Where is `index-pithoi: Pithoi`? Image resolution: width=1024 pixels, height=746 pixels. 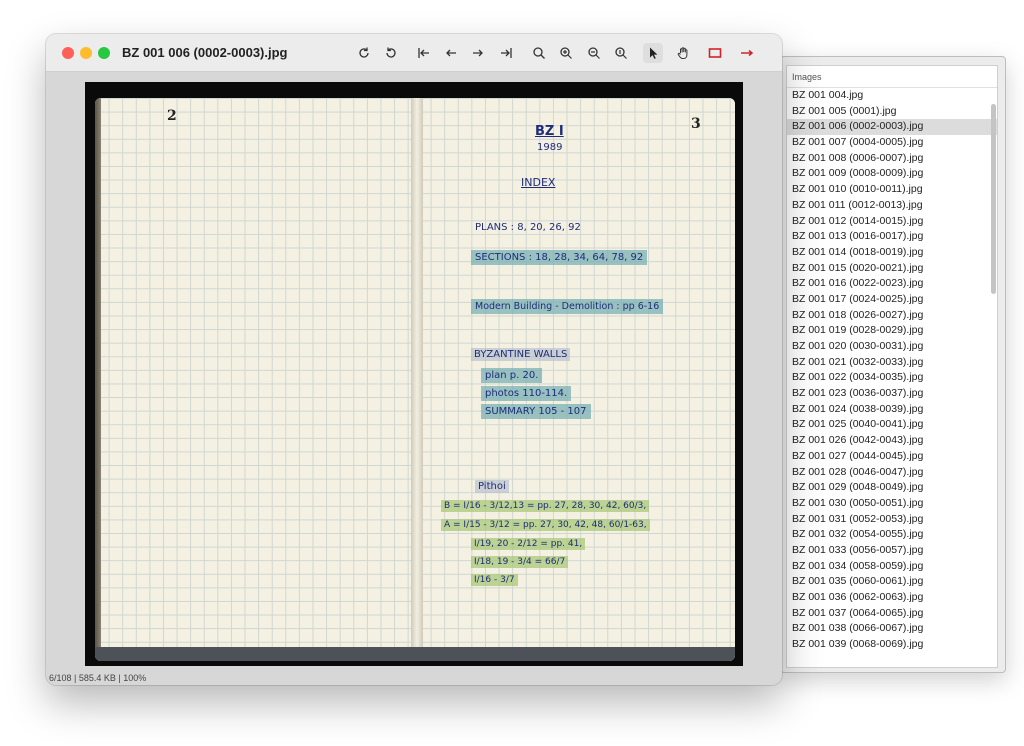 index-pithoi: Pithoi is located at coordinates (492, 486).